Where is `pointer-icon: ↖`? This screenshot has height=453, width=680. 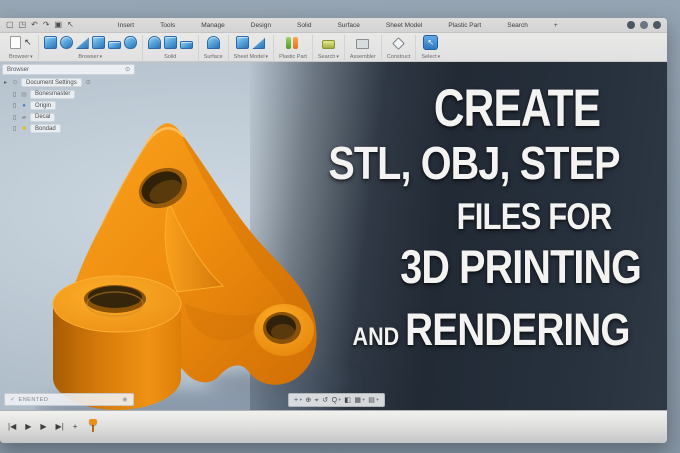 pointer-icon: ↖ is located at coordinates (28, 42).